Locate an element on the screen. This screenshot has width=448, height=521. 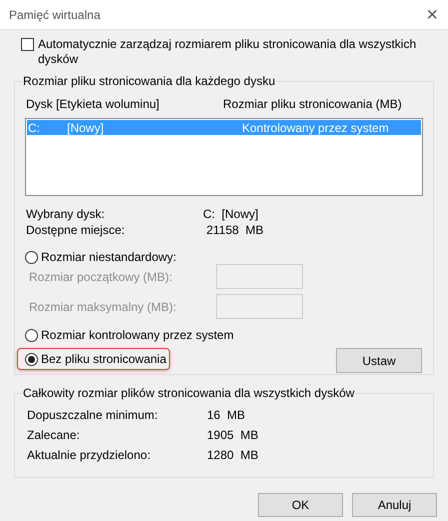
total-label: Zalecane: is located at coordinates (54, 435).